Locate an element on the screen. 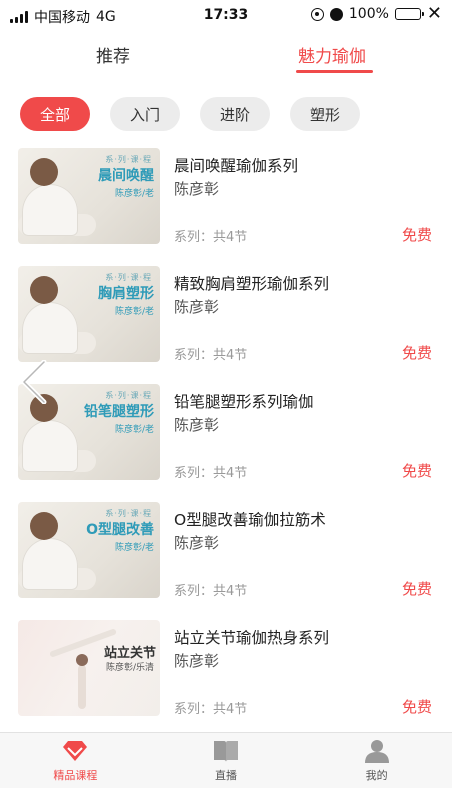  rotation-lock-icon is located at coordinates (317, 14).